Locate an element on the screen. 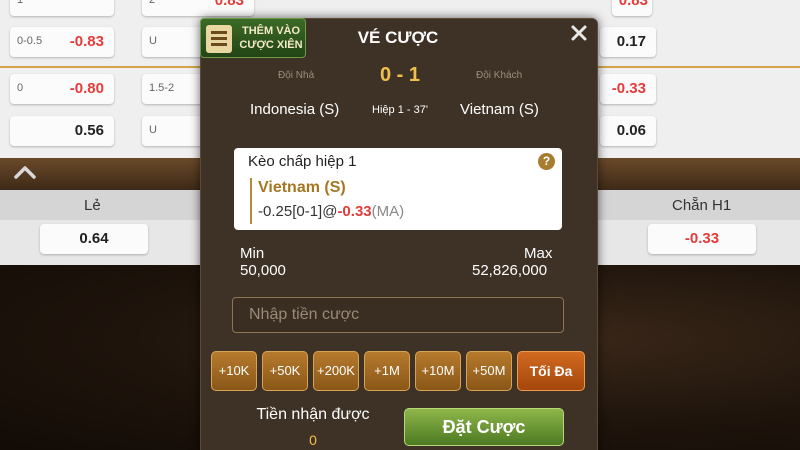 The width and height of the screenshot is (800, 450). odds-cell: 2 0.83 is located at coordinates (198, 8).